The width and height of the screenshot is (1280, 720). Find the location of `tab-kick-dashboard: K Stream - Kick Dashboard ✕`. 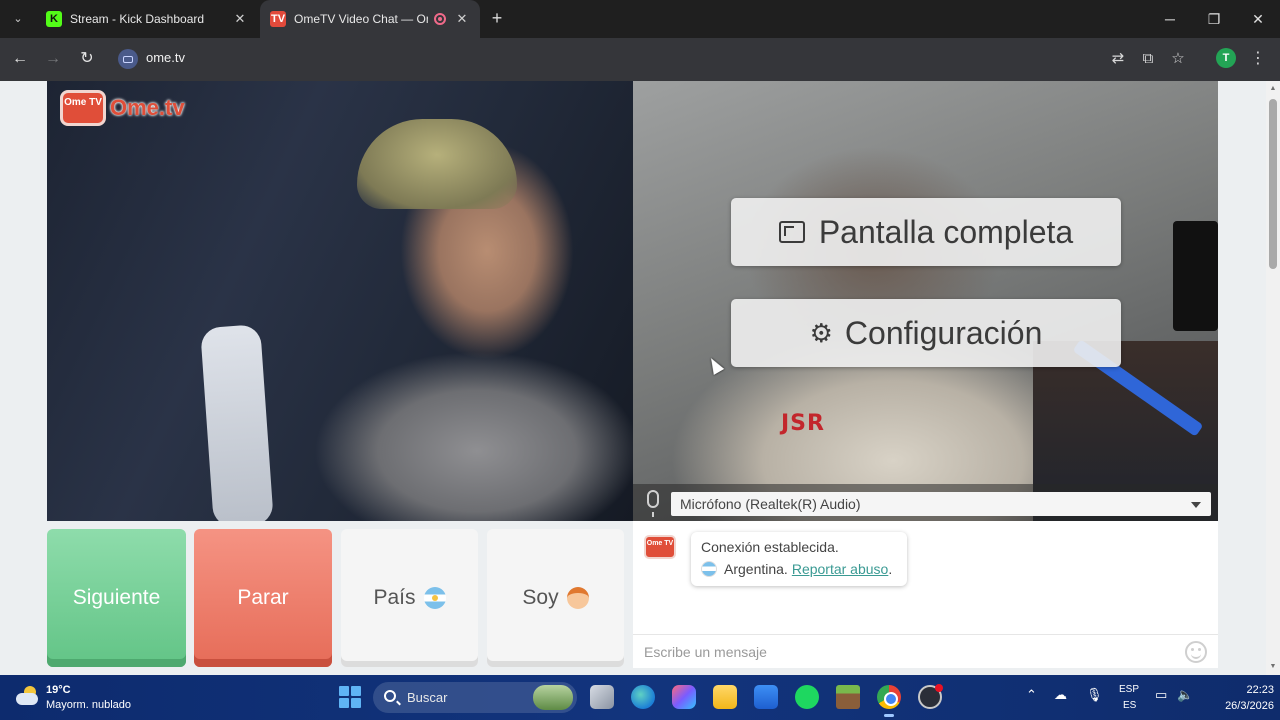

tab-kick-dashboard: K Stream - Kick Dashboard ✕ is located at coordinates (147, 19).